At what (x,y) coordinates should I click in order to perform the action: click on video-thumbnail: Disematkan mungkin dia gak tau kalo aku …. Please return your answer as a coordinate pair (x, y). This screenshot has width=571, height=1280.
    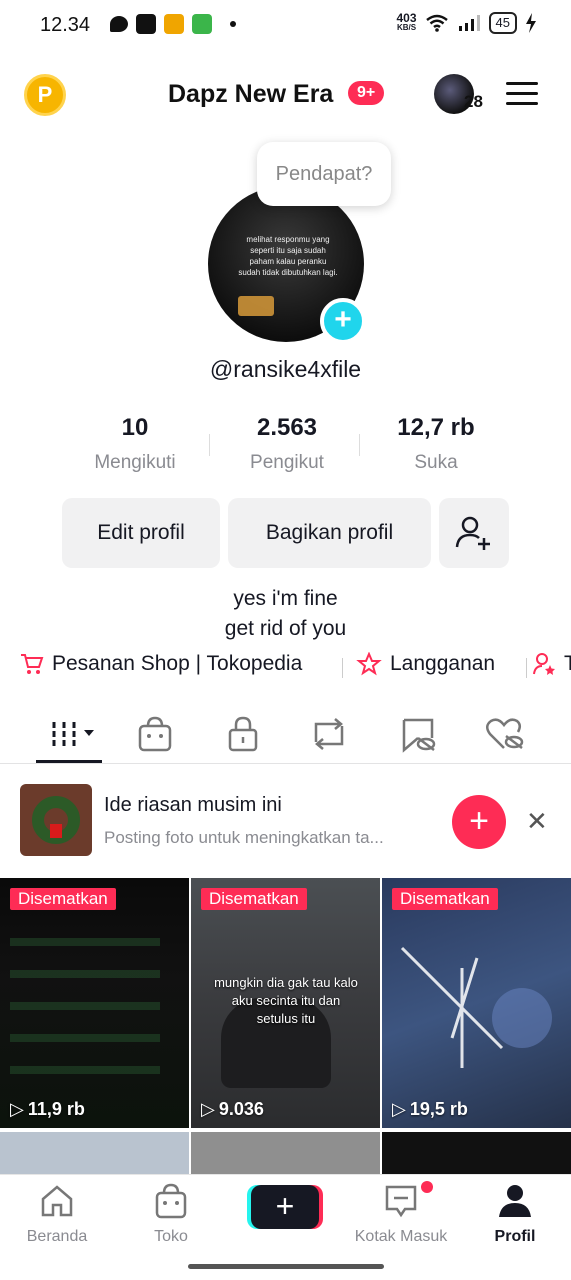
    Looking at the image, I should click on (285, 1003).